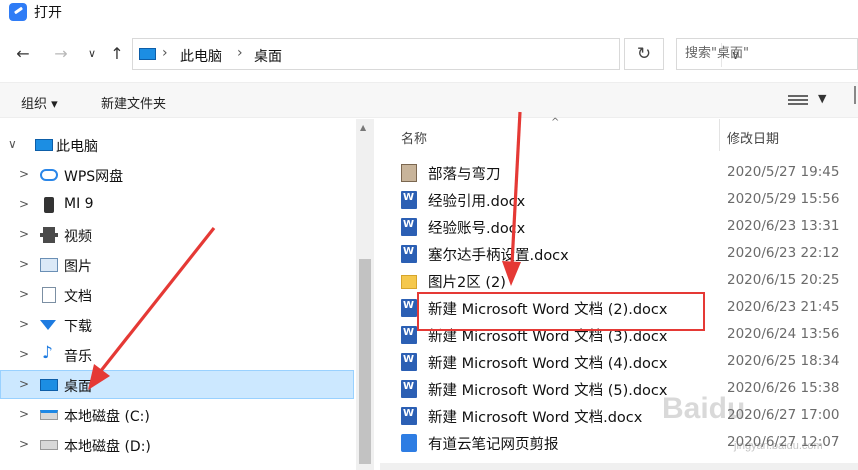  Describe the element at coordinates (477, 202) in the screenshot. I see `file-name: 经验引用.docx` at that location.